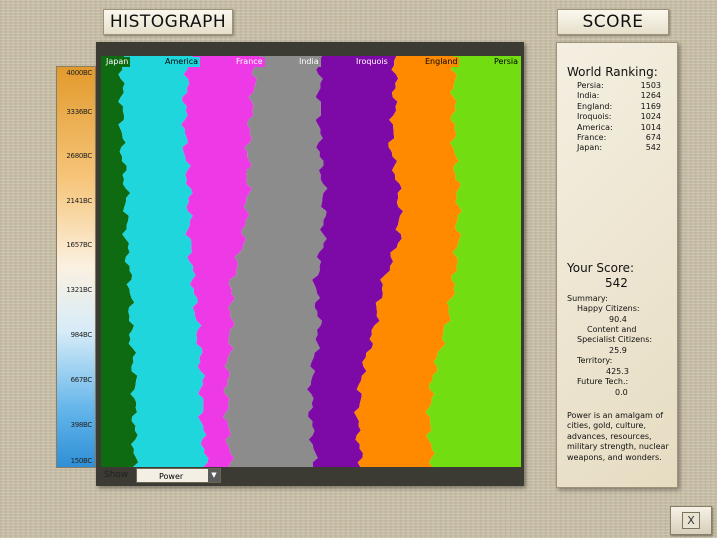 This screenshot has width=717, height=538. I want to click on legend-england: England, so click(441, 62).